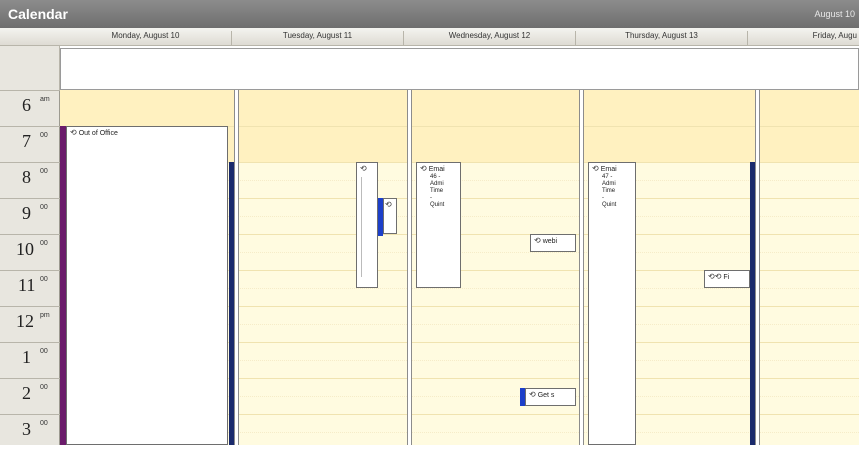 Image resolution: width=859 pixels, height=450 pixels. Describe the element at coordinates (30, 108) in the screenshot. I see `hour-label-6am: 6 am` at that location.